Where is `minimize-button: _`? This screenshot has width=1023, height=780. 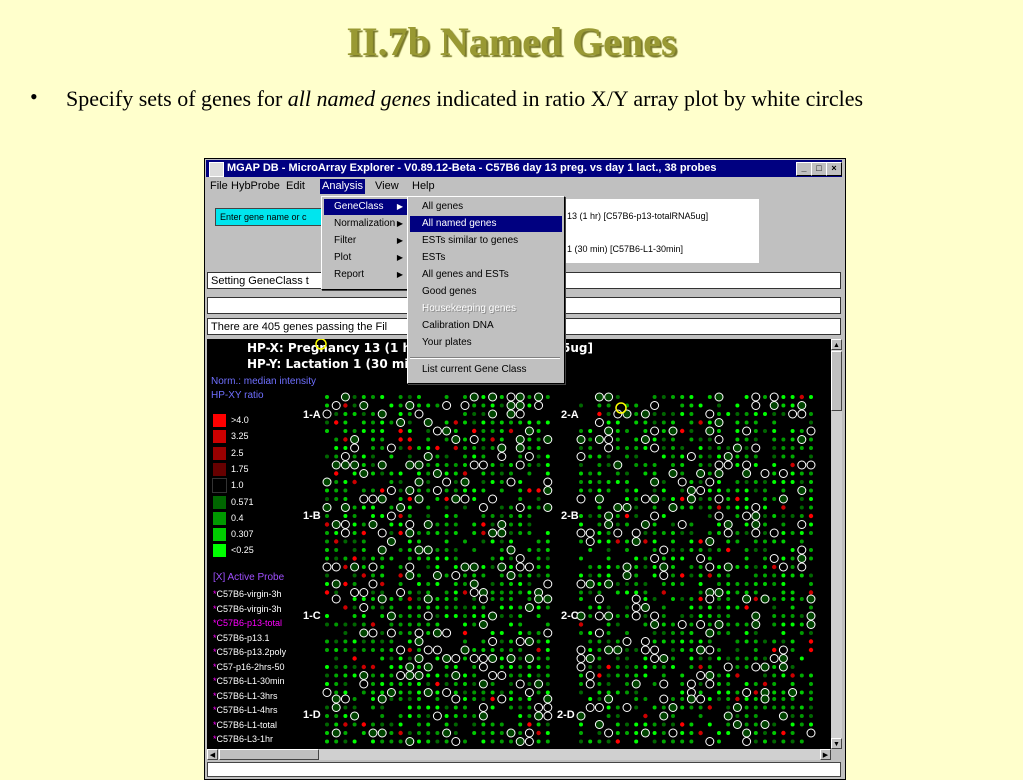
minimize-button: _ is located at coordinates (804, 169).